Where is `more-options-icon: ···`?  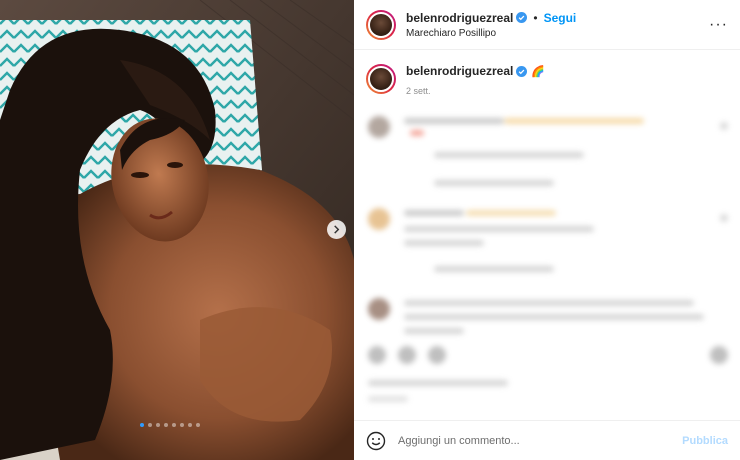 more-options-icon: ··· is located at coordinates (718, 25).